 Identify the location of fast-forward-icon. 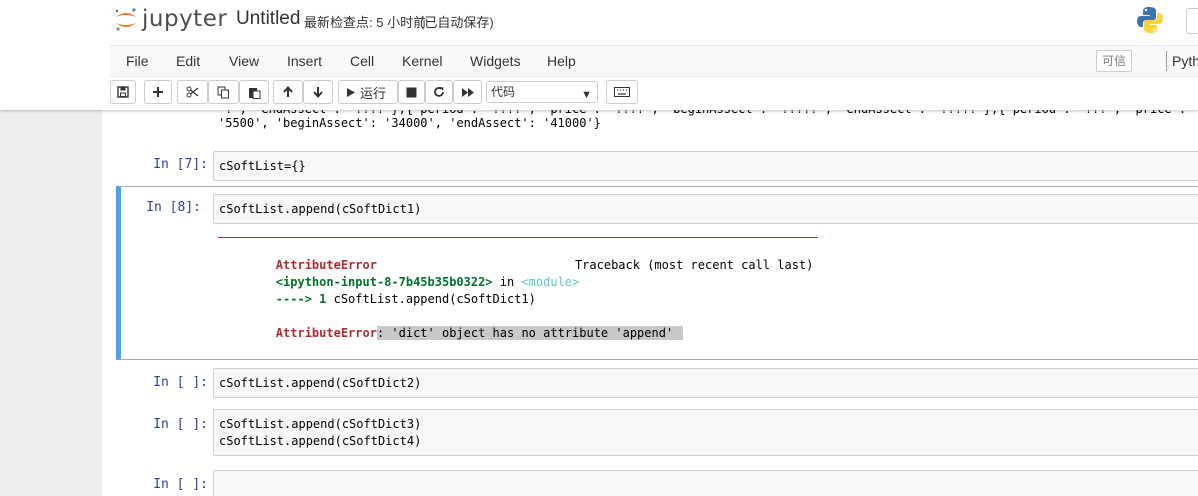
(467, 92).